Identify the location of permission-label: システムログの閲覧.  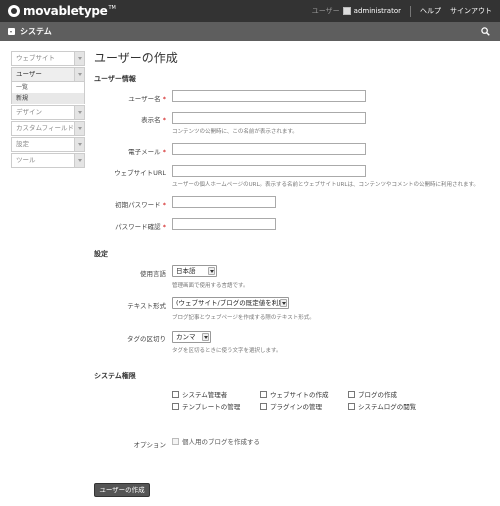
(387, 407).